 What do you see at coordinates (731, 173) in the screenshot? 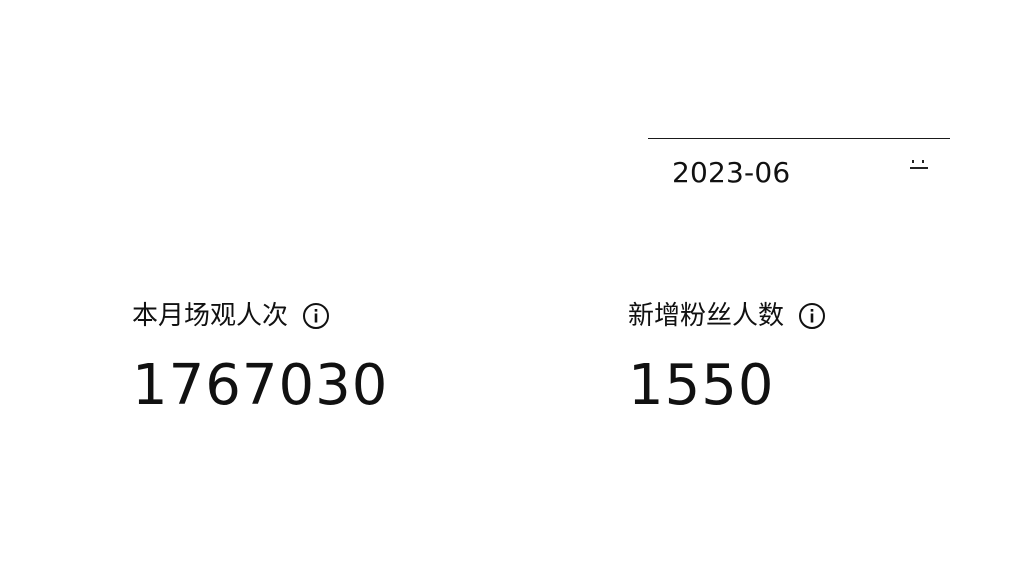
I see `month-value: 2023-06` at bounding box center [731, 173].